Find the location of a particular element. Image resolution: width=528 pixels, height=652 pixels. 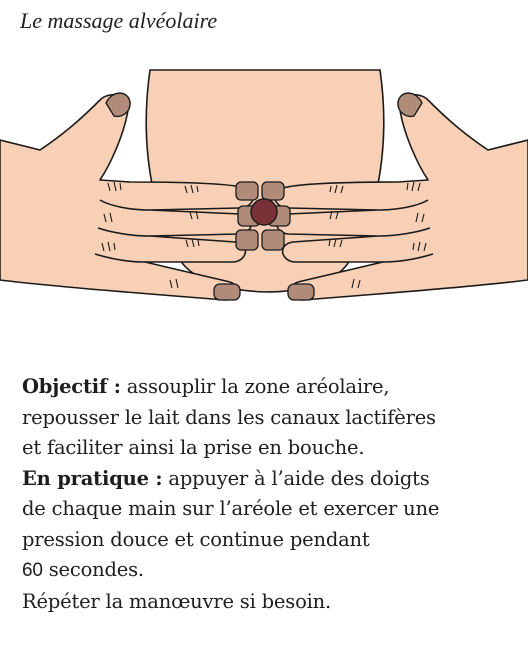

page-title: Le massage alvéolaire is located at coordinates (119, 20).